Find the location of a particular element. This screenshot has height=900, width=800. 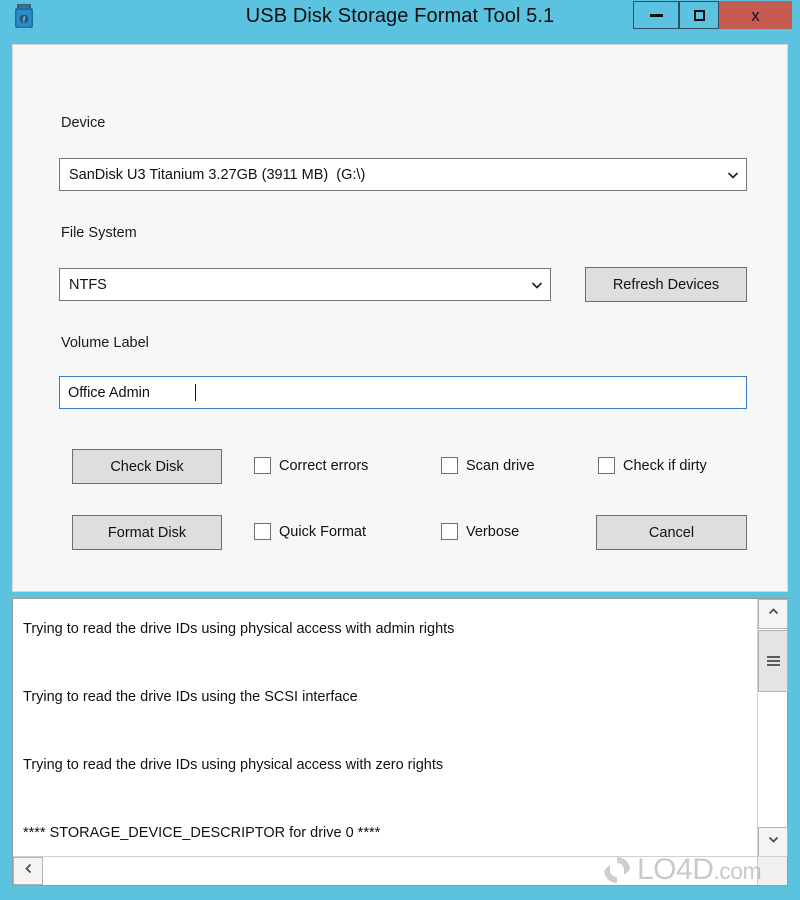

check-if-dirty-label: Check if dirty is located at coordinates (665, 465).